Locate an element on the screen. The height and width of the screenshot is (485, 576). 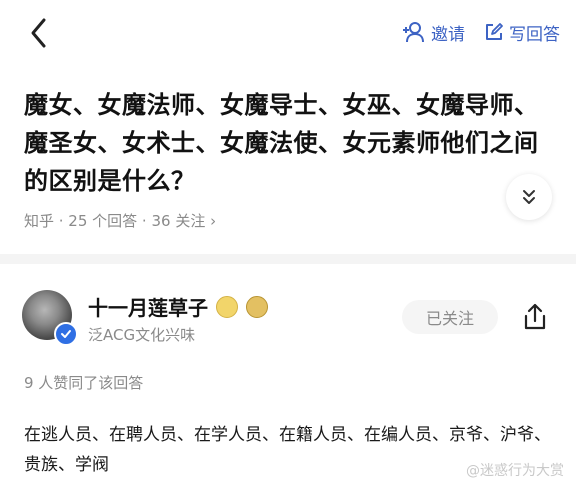
section-divider is located at coordinates (288, 259).